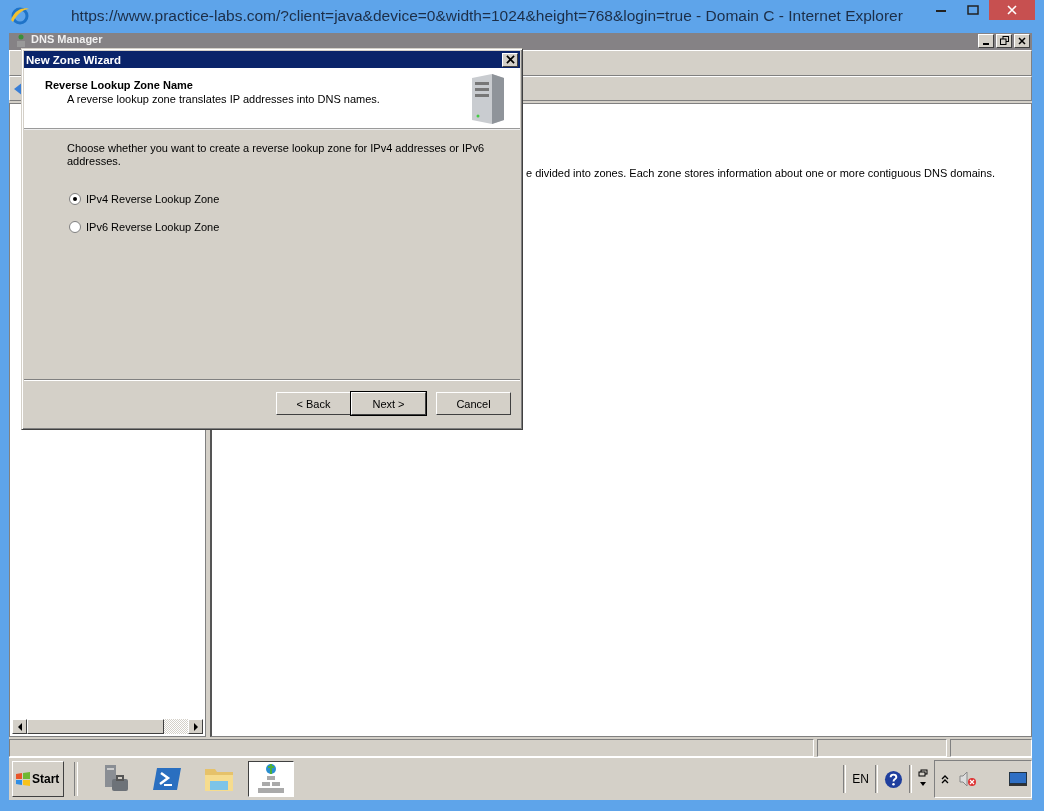 The height and width of the screenshot is (811, 1044). What do you see at coordinates (119, 85) in the screenshot?
I see `wizard-heading: Reverse Lookup Zone Name` at bounding box center [119, 85].